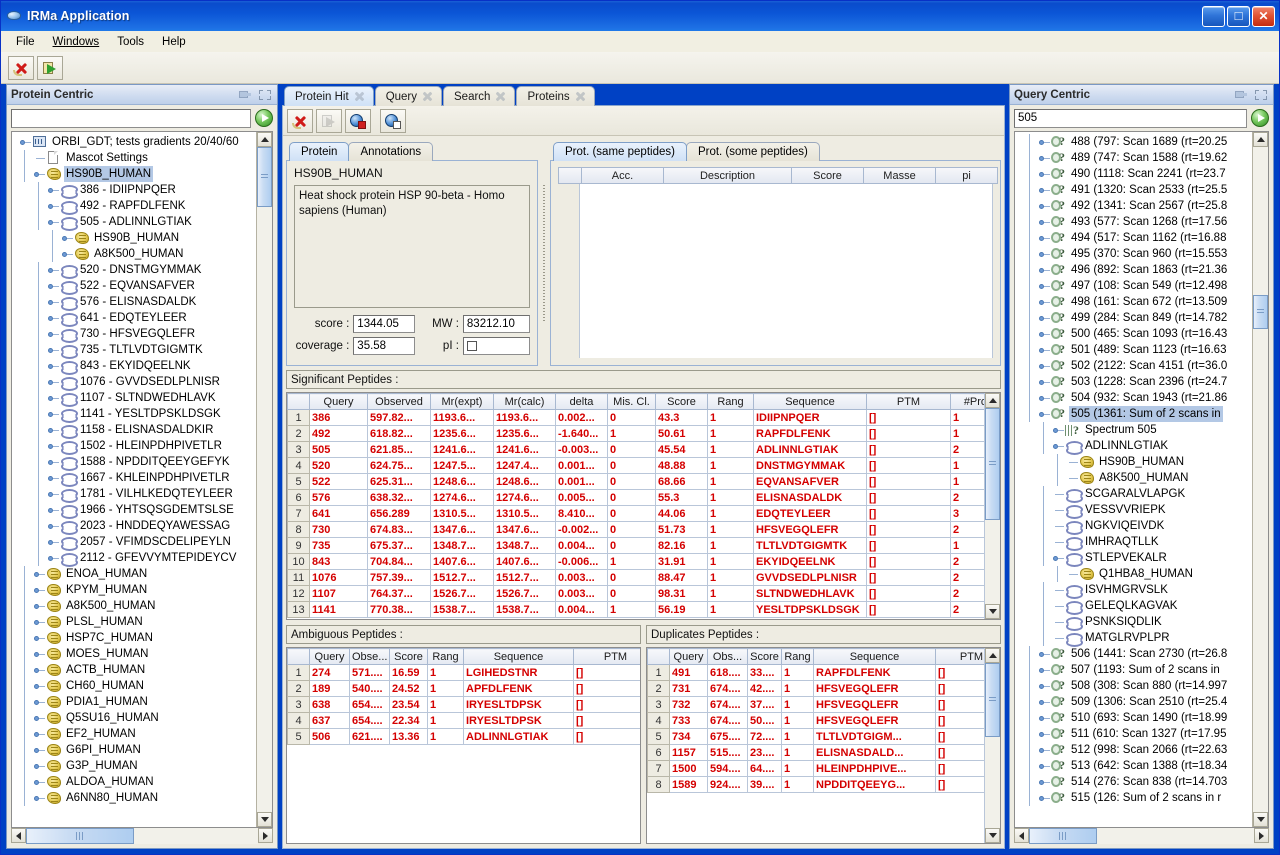  What do you see at coordinates (134, 366) in the screenshot?
I see `tree-node: 843 - EKYIDQEELNK` at bounding box center [134, 366].